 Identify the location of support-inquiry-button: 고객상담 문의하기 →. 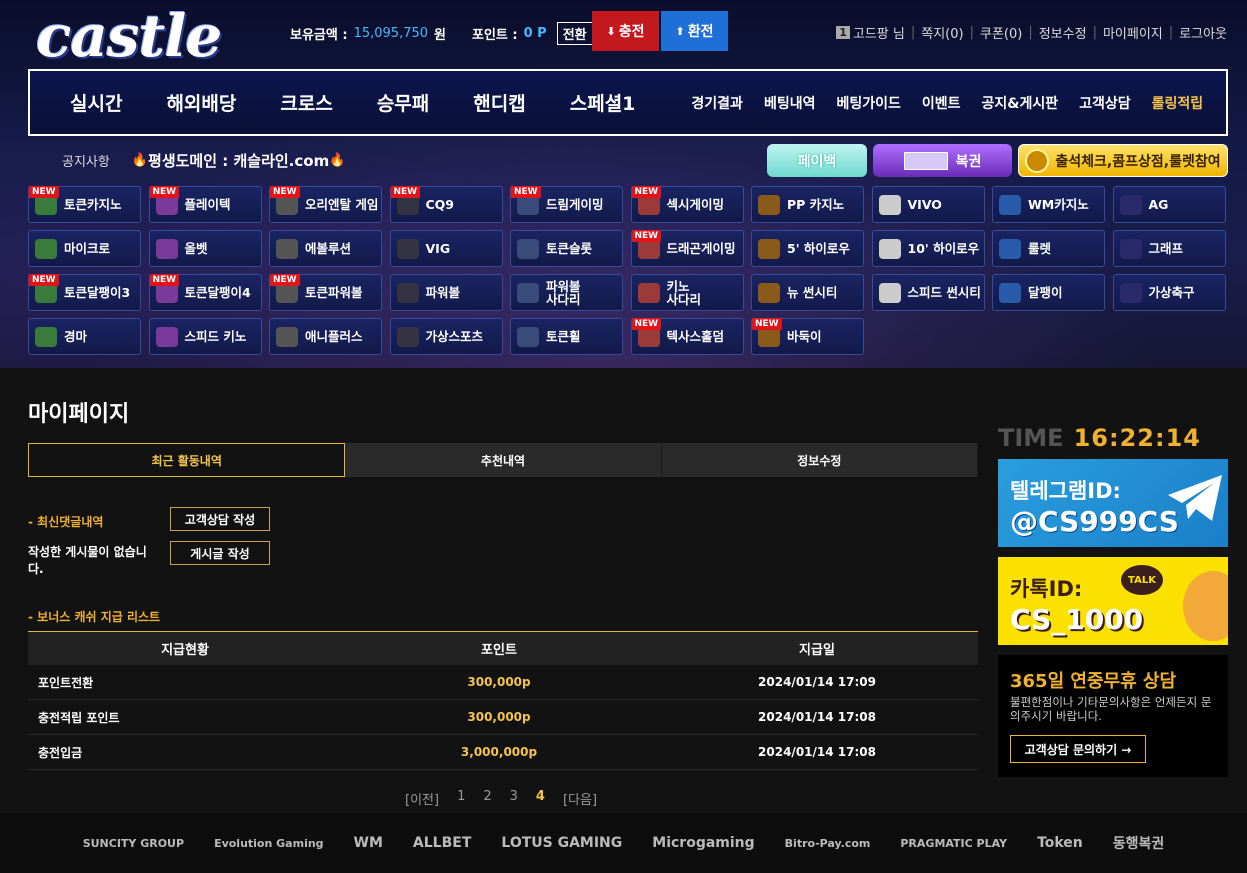
(1078, 749).